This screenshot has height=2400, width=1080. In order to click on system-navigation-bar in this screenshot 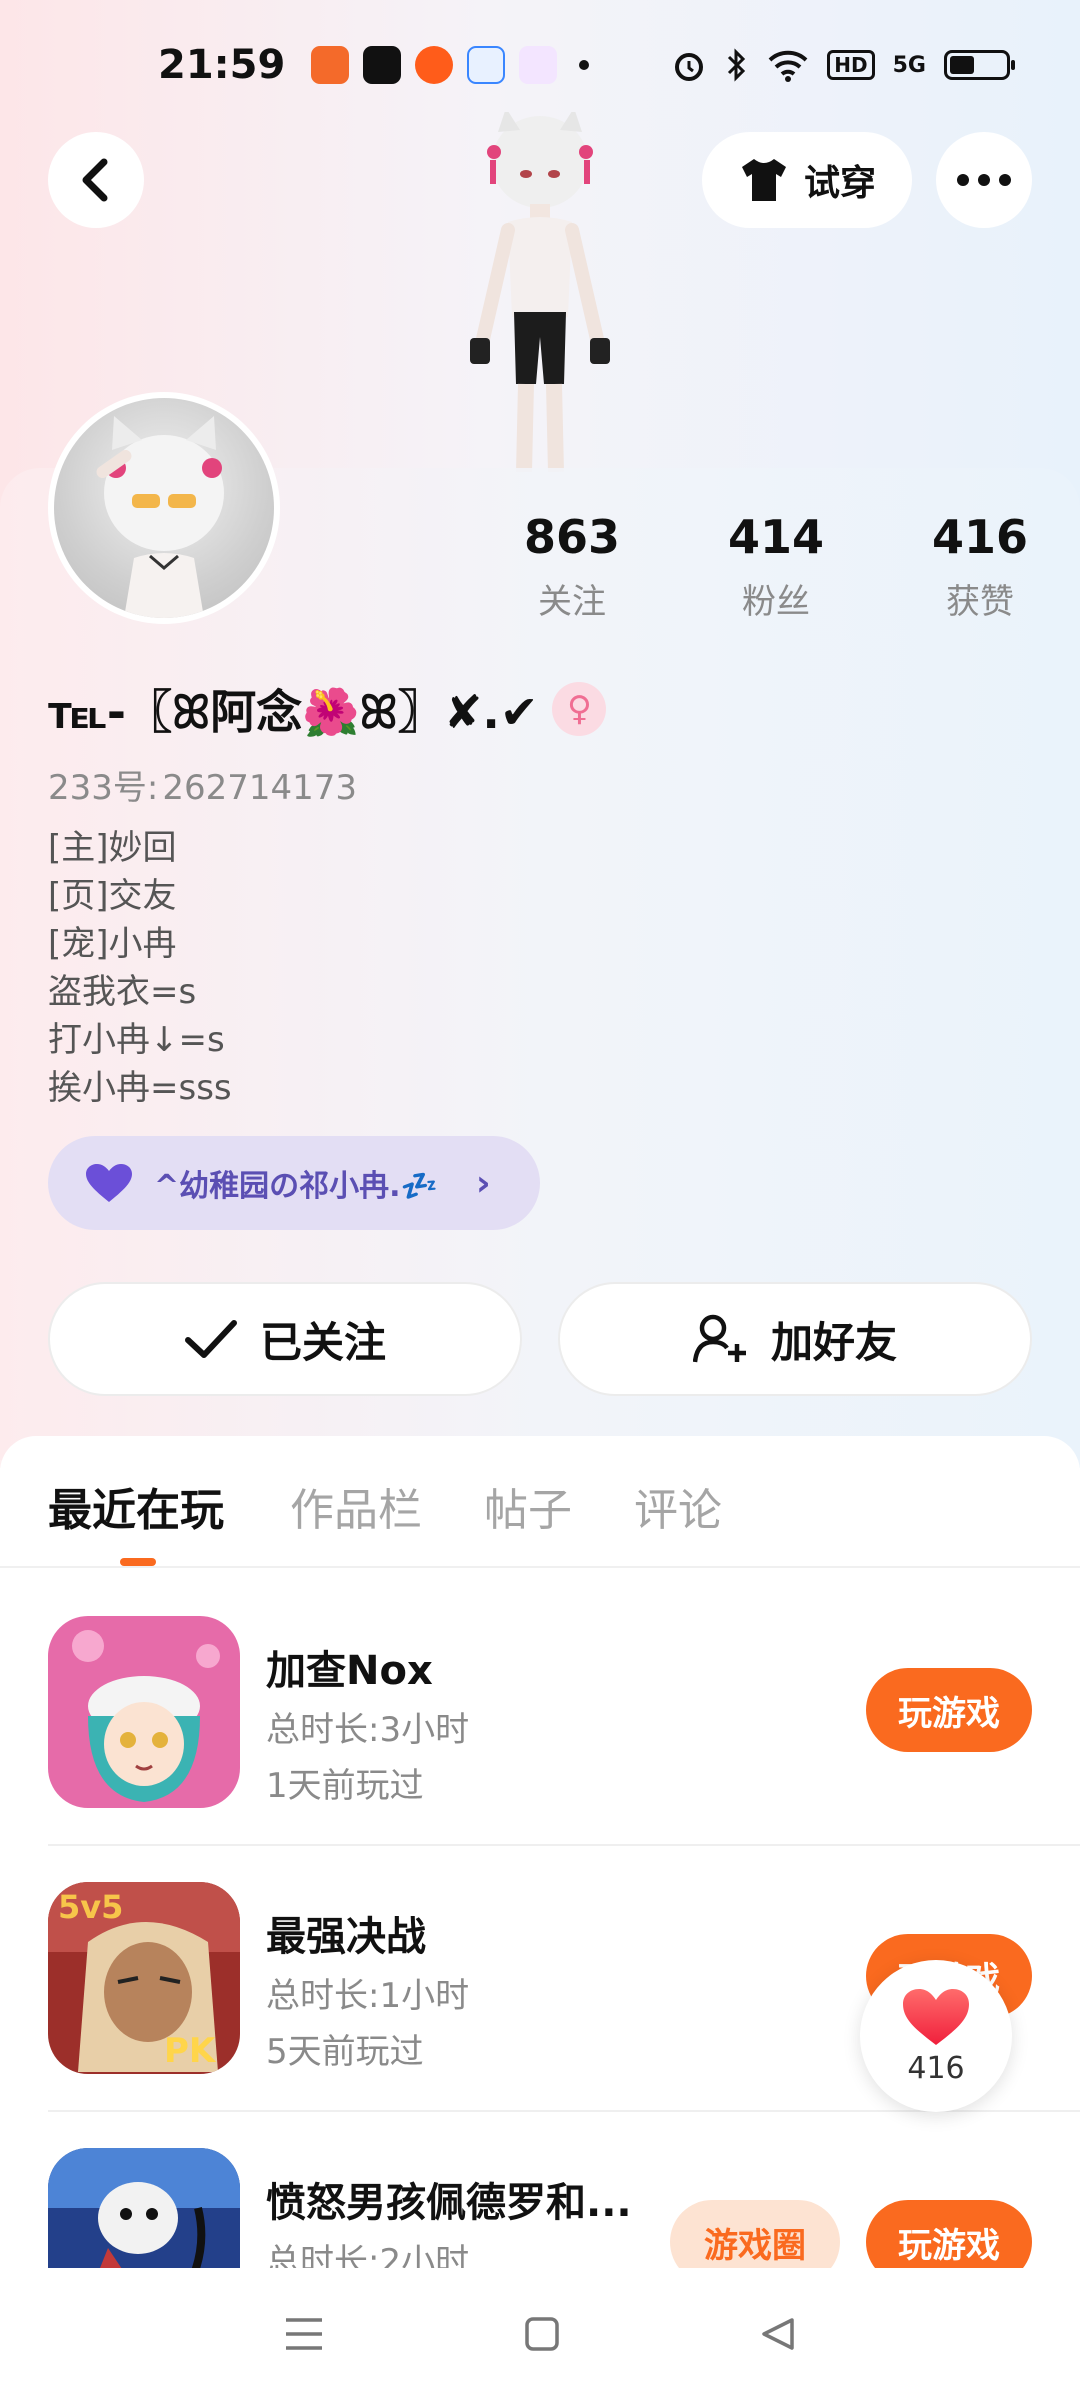, I will do `click(540, 2334)`.